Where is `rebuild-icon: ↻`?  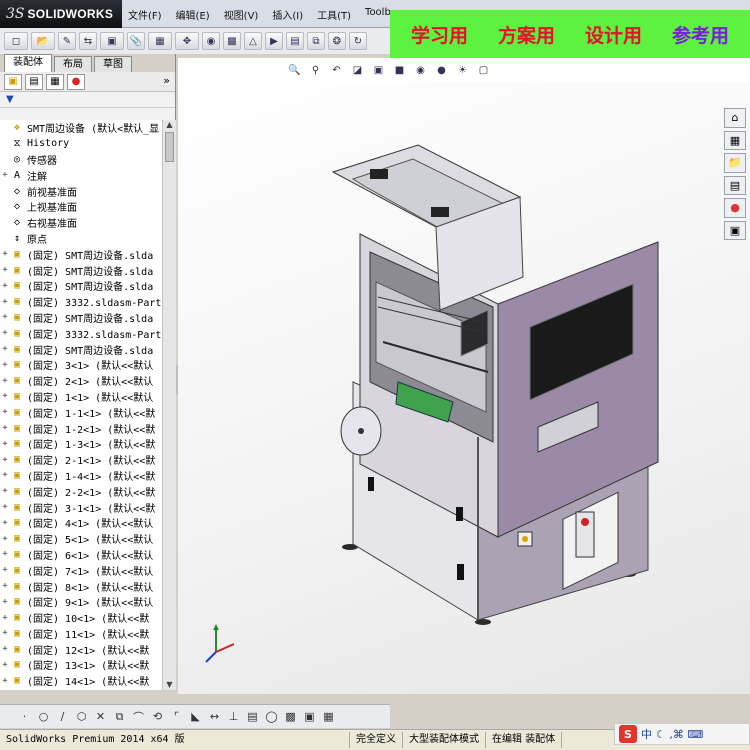
rebuild-icon: ↻ is located at coordinates (358, 41).